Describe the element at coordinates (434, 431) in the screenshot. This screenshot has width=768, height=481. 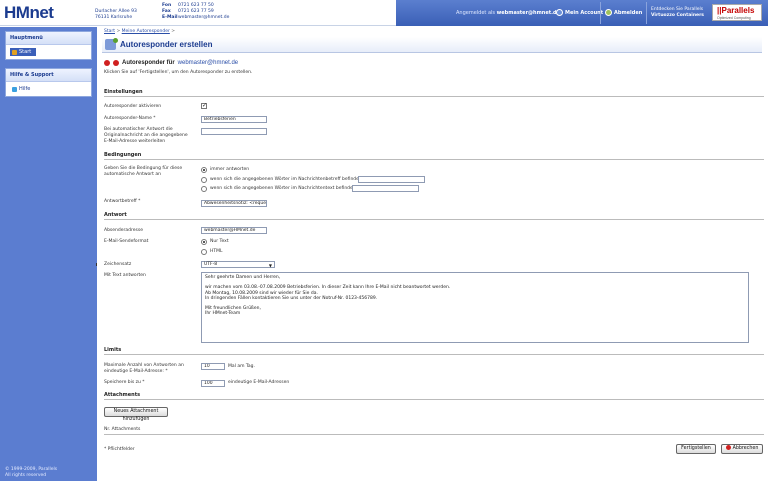
I see `attachments-list-header: Nr. Attachments` at that location.